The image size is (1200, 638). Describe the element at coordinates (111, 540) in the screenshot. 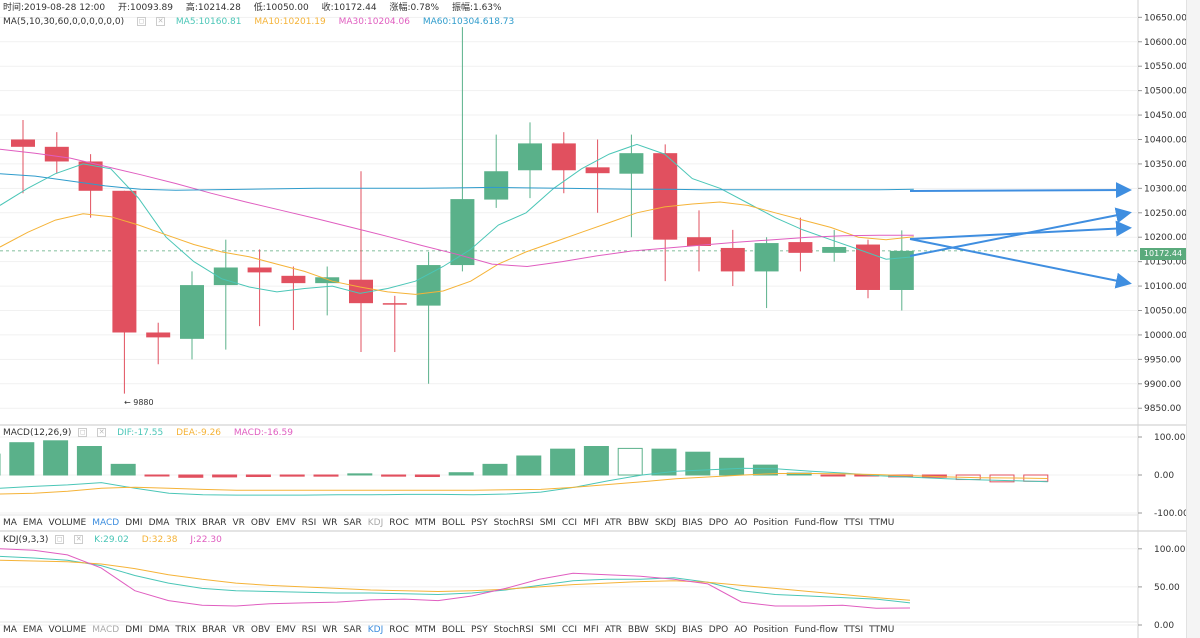

I see `kdj-k-value: K:29.02` at that location.